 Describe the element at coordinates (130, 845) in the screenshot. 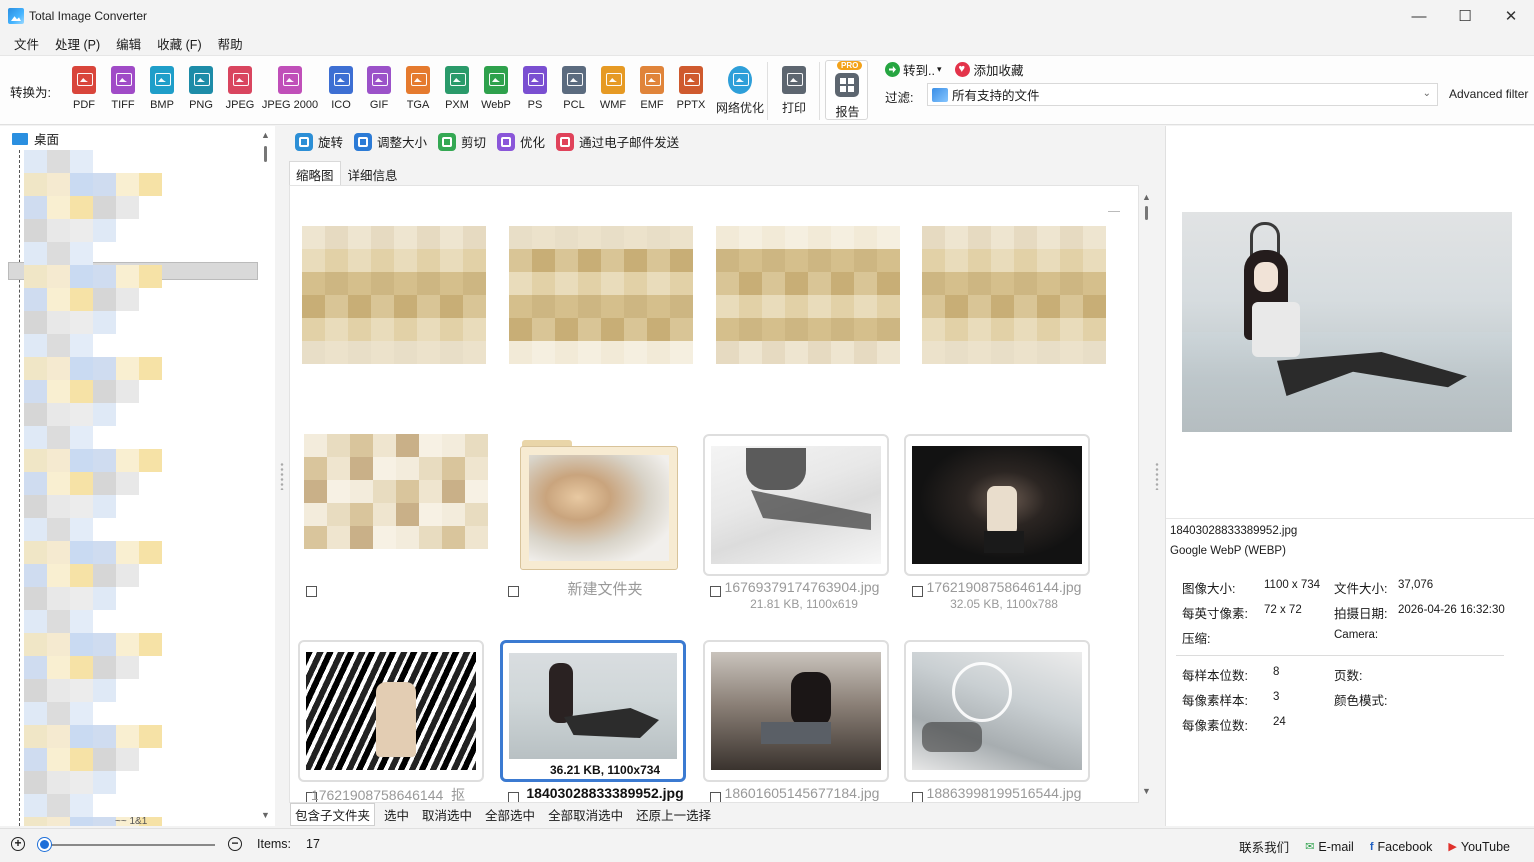

I see `zoom-slider` at that location.